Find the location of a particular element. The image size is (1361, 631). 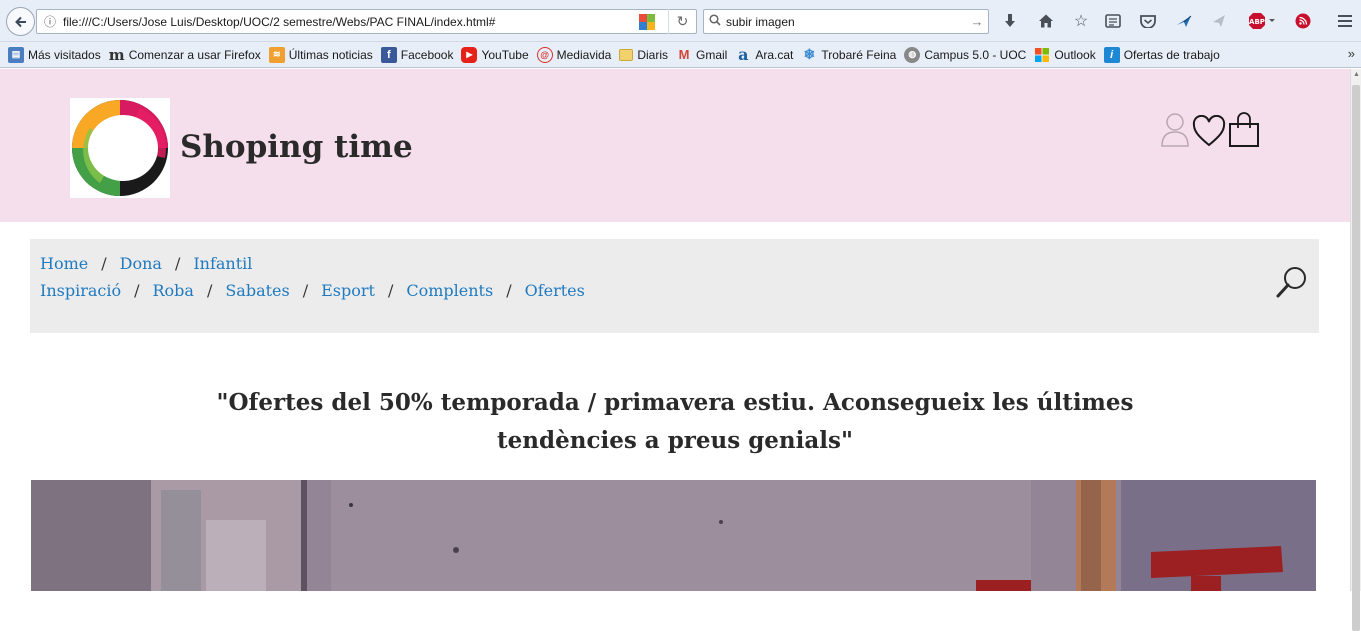

search-input is located at coordinates (846, 21).